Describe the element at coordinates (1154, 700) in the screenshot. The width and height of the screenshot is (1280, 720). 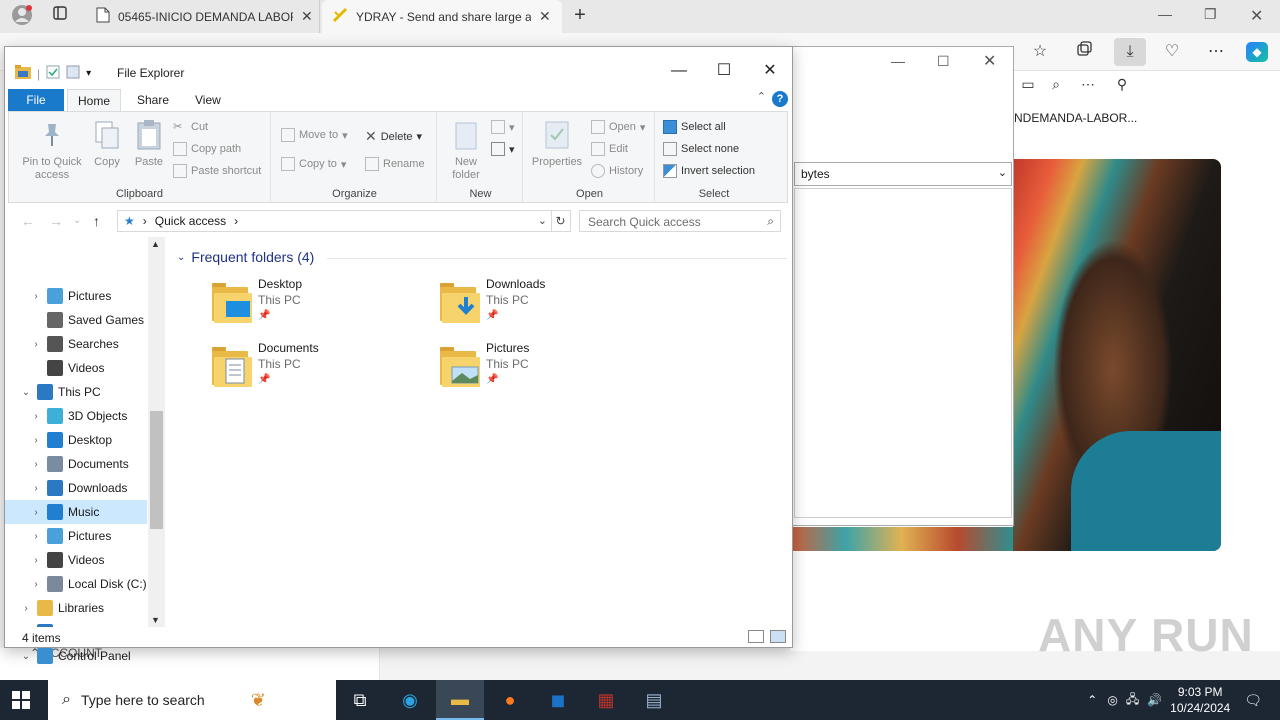
I see `volume-icon: 🔊` at that location.